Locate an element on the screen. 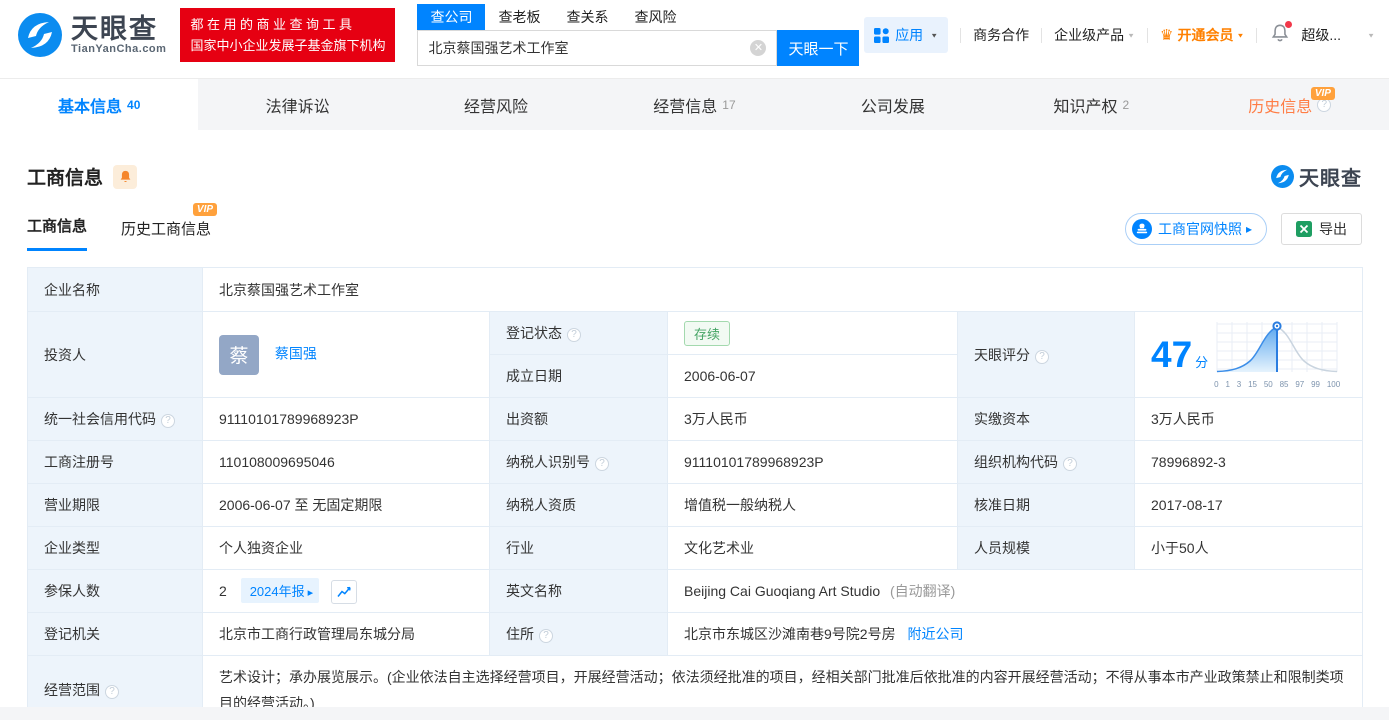 This screenshot has height=720, width=1389. apps-menu-button: 应用 is located at coordinates (906, 35).